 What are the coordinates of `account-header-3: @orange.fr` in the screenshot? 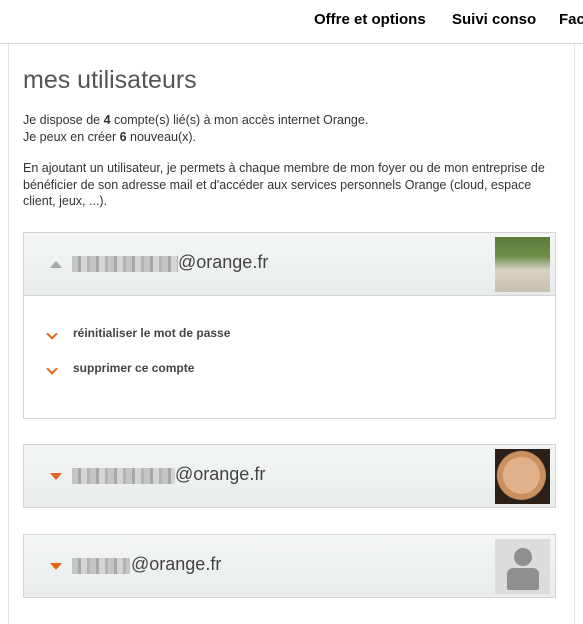 It's located at (289, 566).